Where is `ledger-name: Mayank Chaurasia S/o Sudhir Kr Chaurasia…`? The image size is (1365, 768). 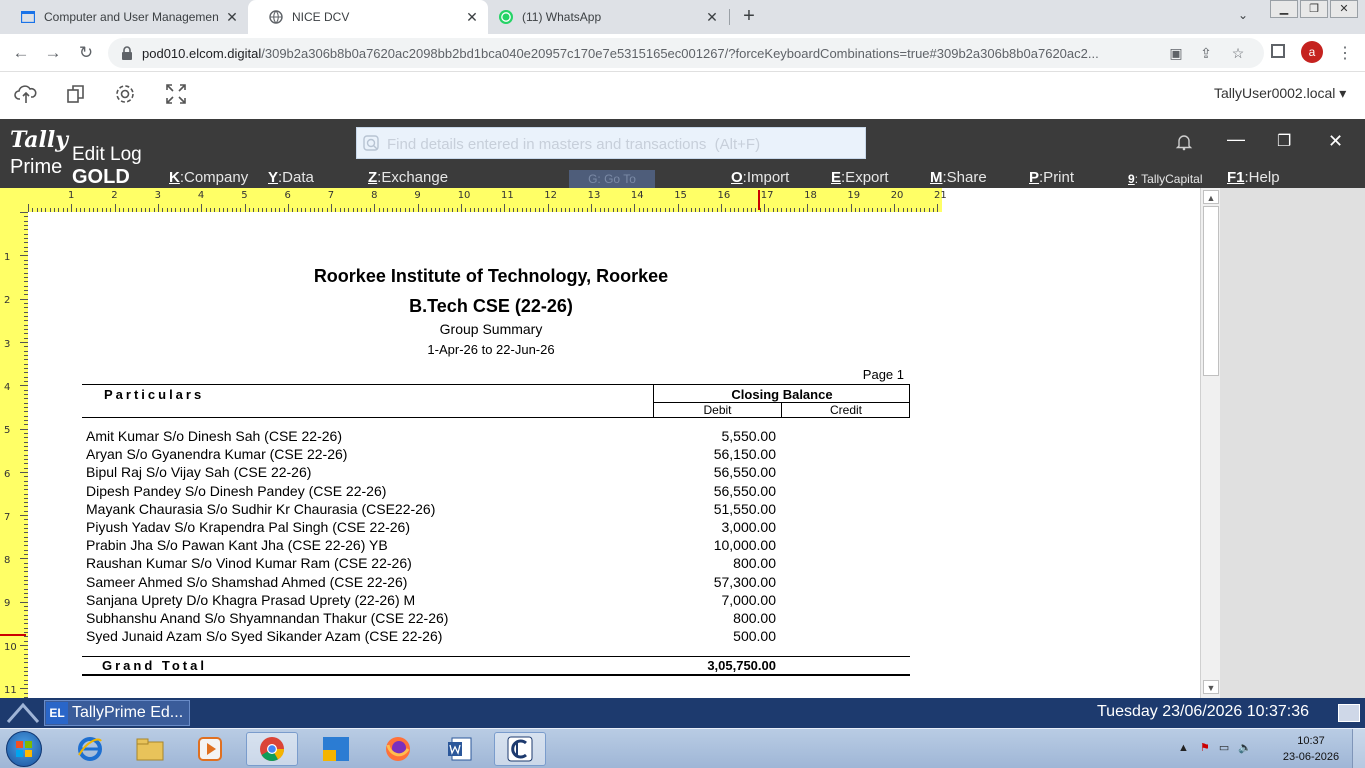 ledger-name: Mayank Chaurasia S/o Sudhir Kr Chaurasia… is located at coordinates (261, 508).